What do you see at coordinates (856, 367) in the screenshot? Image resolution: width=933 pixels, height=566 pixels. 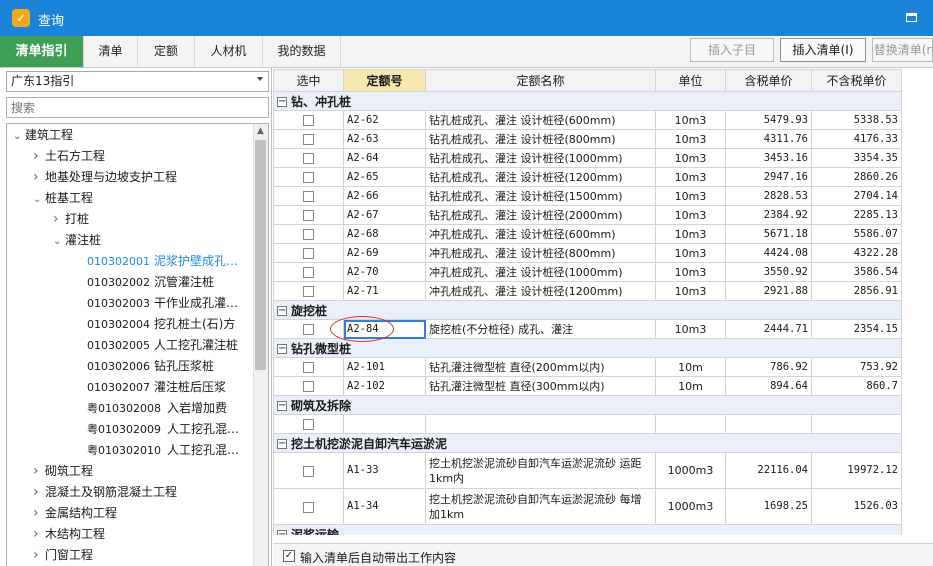 I see `notax-price-cell: 753.92` at bounding box center [856, 367].